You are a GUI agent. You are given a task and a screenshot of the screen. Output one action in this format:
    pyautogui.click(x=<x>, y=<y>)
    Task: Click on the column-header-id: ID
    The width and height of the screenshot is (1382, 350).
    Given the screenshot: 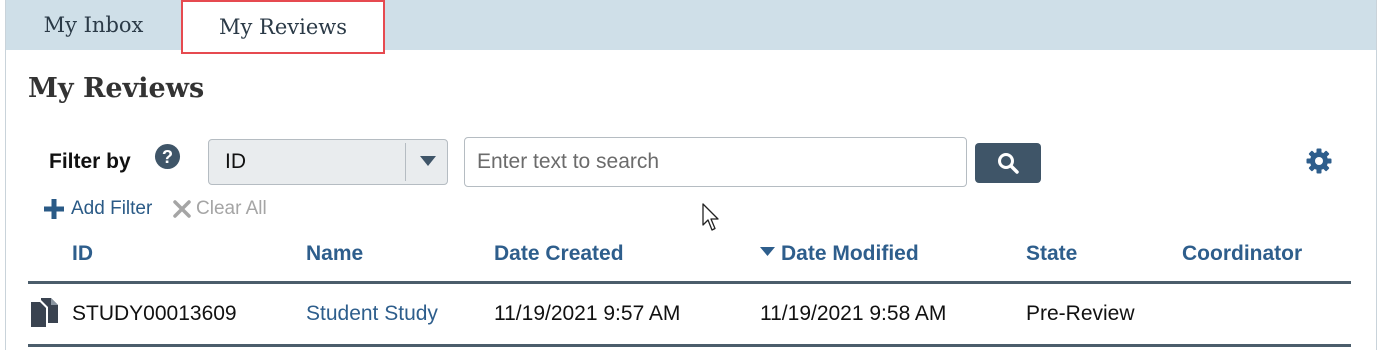 What is the action you would take?
    pyautogui.click(x=82, y=254)
    